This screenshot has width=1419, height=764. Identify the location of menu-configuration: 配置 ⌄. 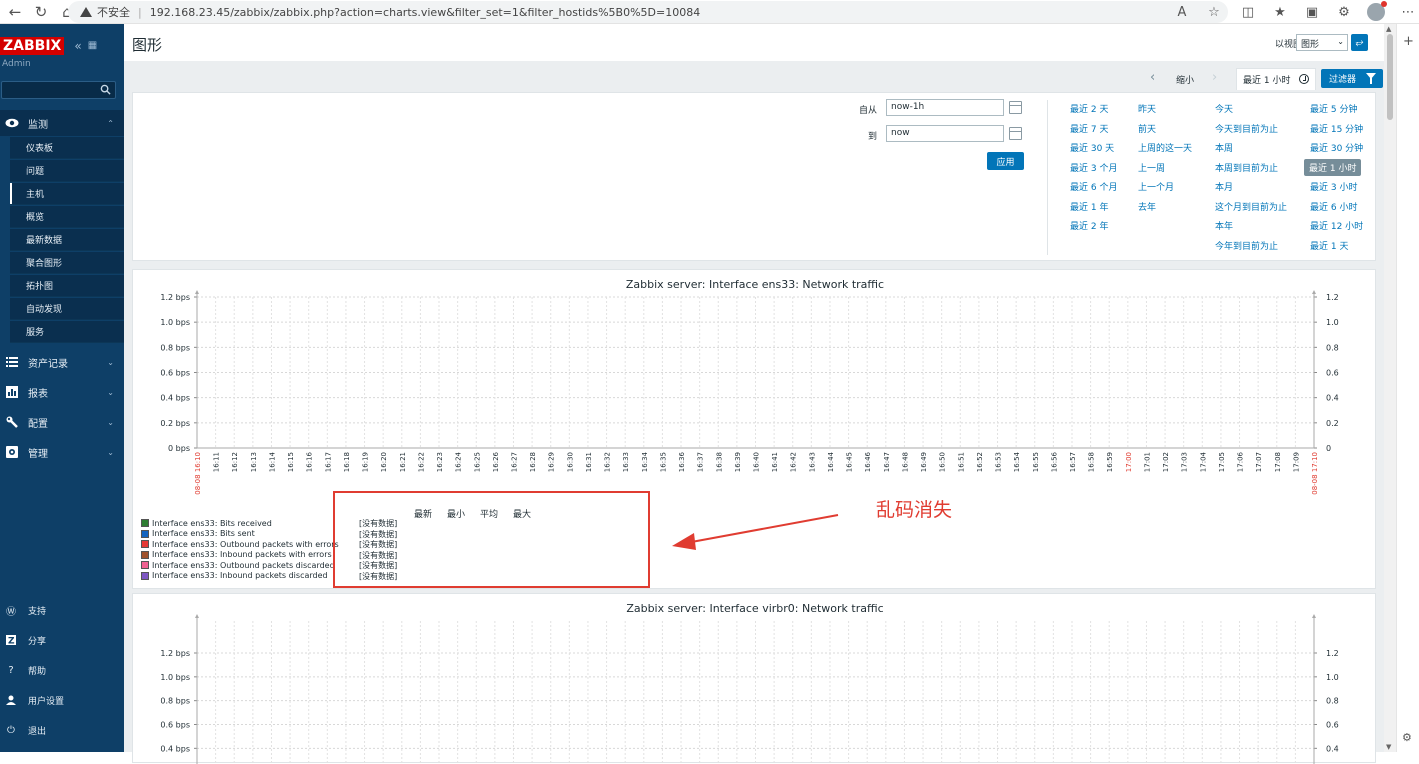
(62, 422).